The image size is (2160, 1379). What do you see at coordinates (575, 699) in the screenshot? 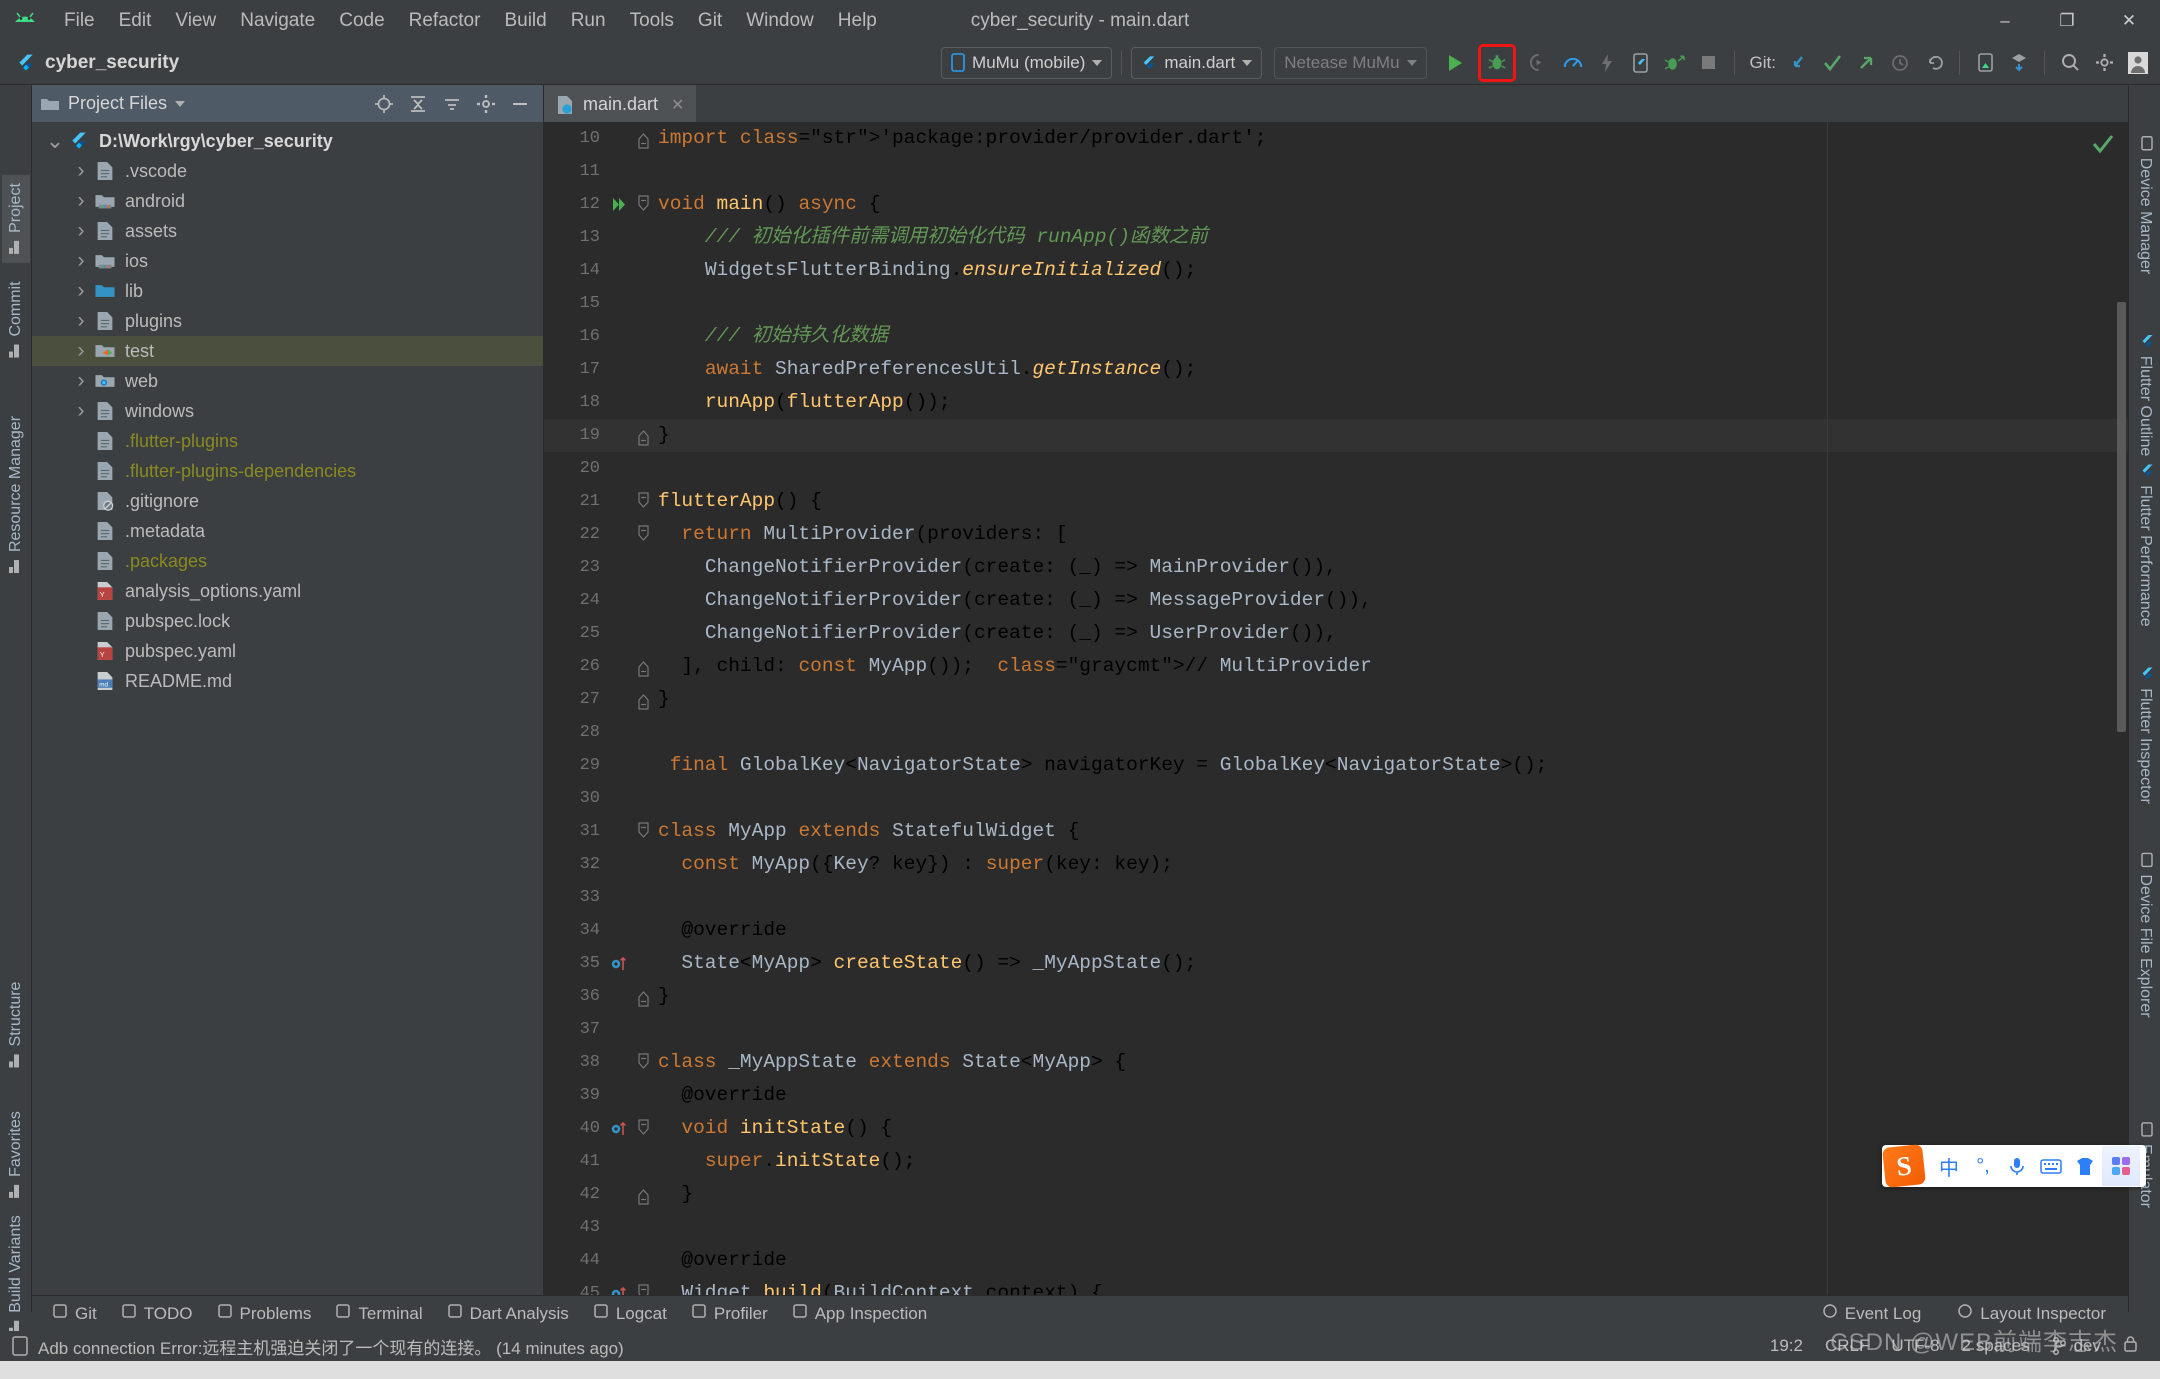
I see `line-number: 27` at bounding box center [575, 699].